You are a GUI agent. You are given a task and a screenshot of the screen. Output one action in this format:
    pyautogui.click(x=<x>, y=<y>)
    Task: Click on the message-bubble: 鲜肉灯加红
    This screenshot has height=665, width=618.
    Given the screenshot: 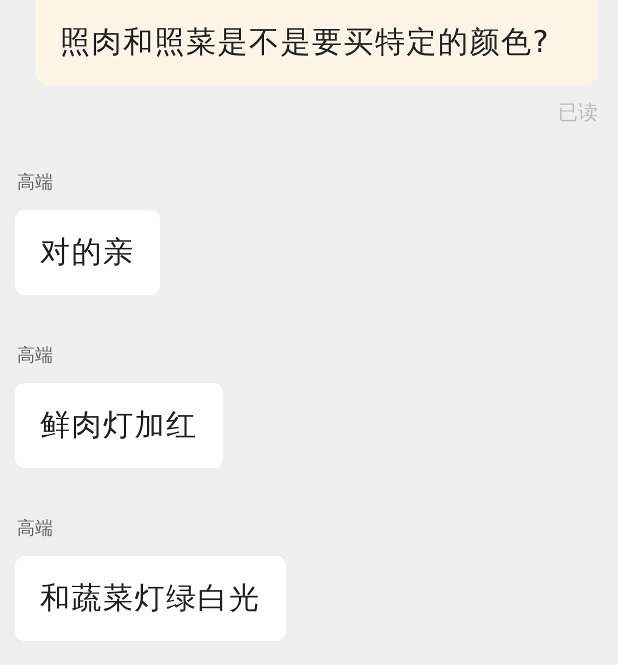 What is the action you would take?
    pyautogui.click(x=118, y=425)
    